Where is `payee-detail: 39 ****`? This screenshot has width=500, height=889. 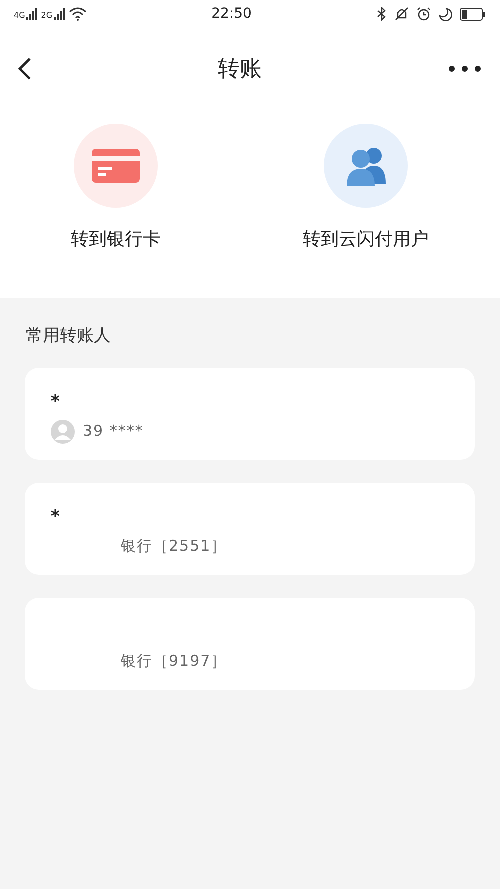
payee-detail: 39 **** is located at coordinates (113, 431).